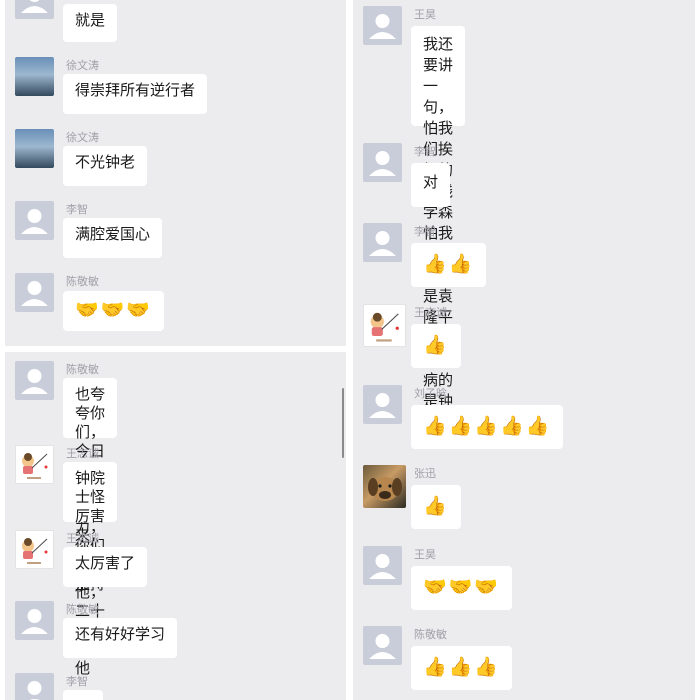 This screenshot has height=700, width=700. I want to click on thumbs-up-emoji-bubble: 👍👍, so click(449, 265).